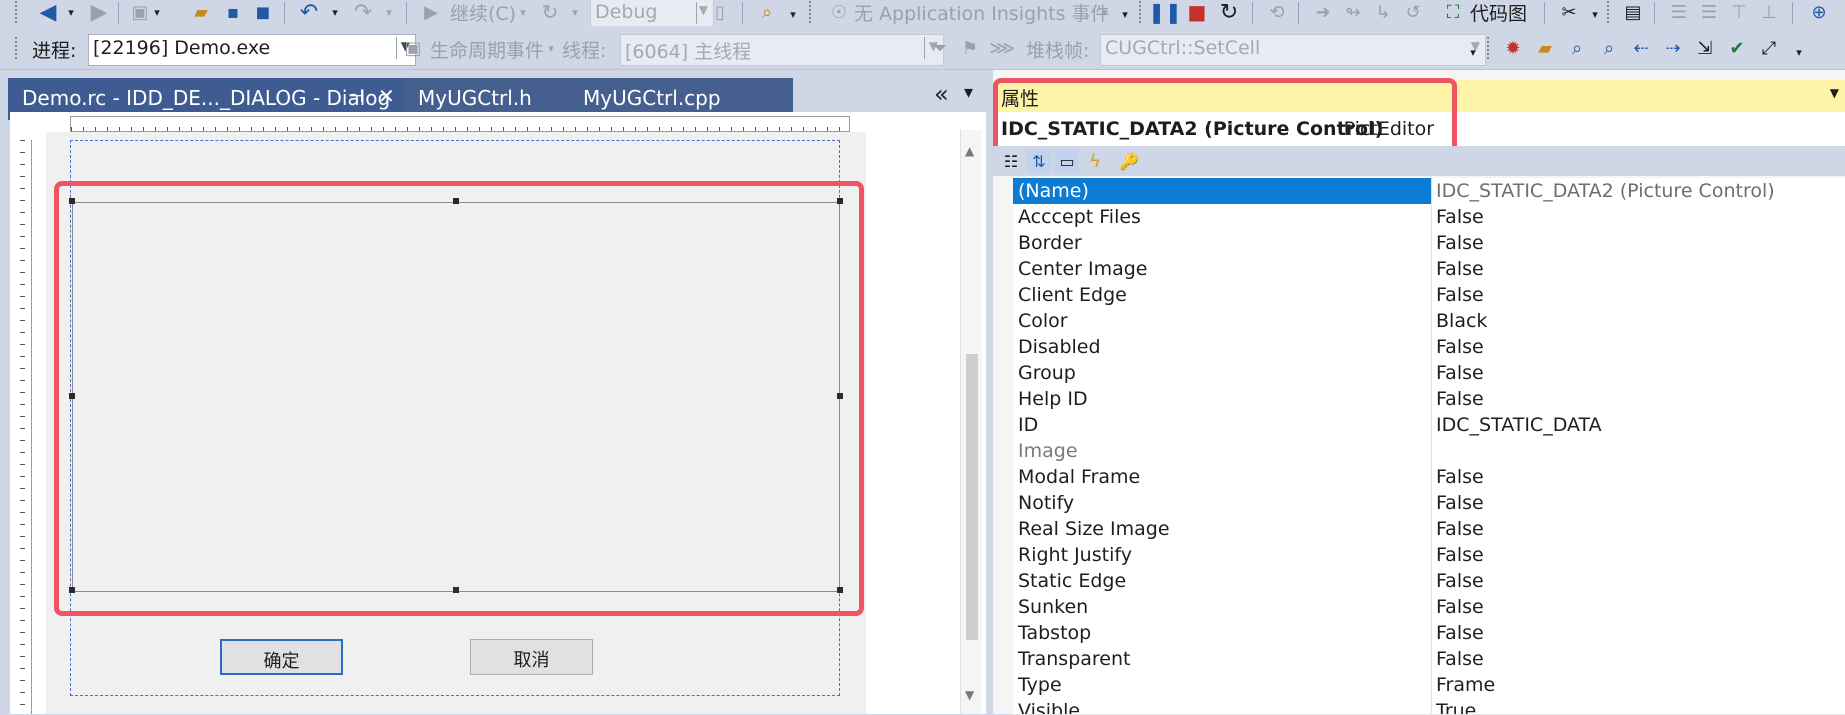 The width and height of the screenshot is (1845, 715). Describe the element at coordinates (1769, 48) in the screenshot. I see `guides-icon: ⤢` at that location.